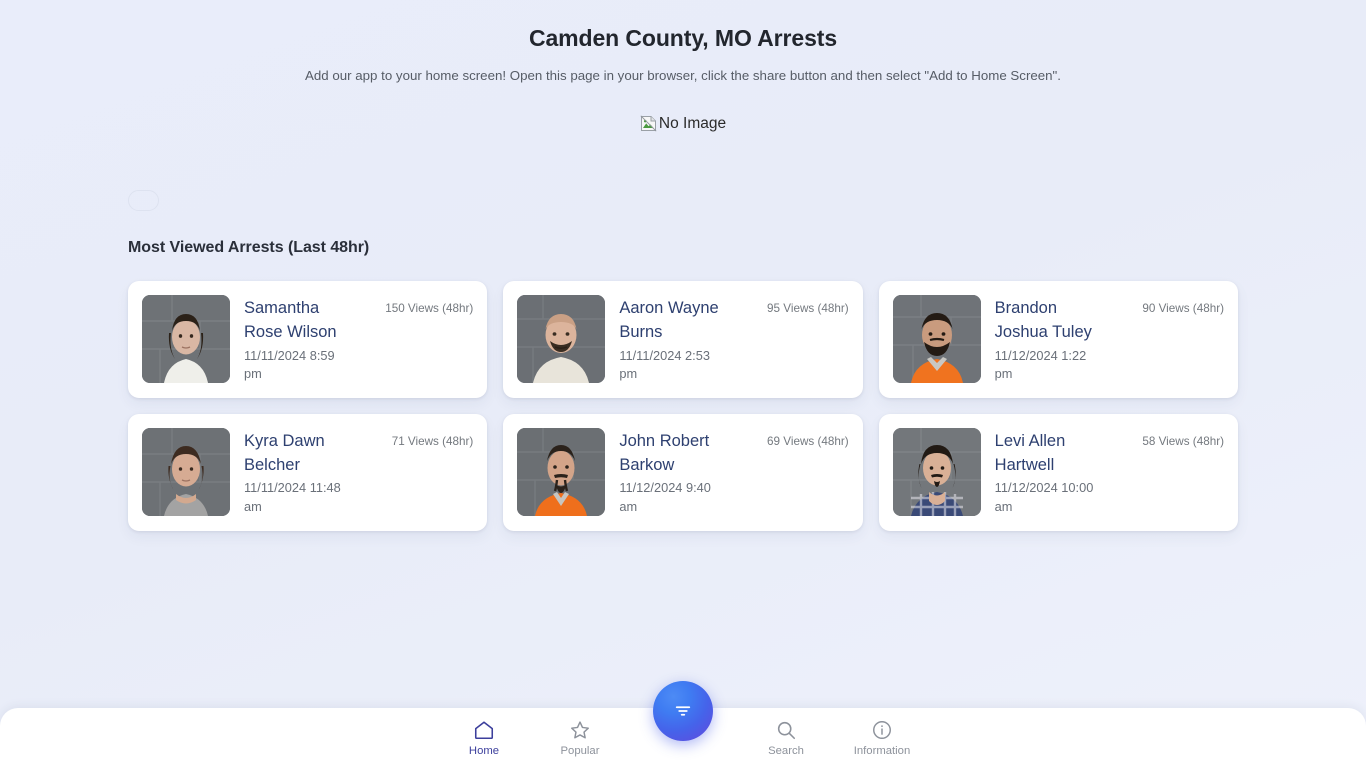 The image size is (1366, 768). Describe the element at coordinates (808, 441) in the screenshot. I see `view-count-badge: 69 Views (48hr)` at that location.